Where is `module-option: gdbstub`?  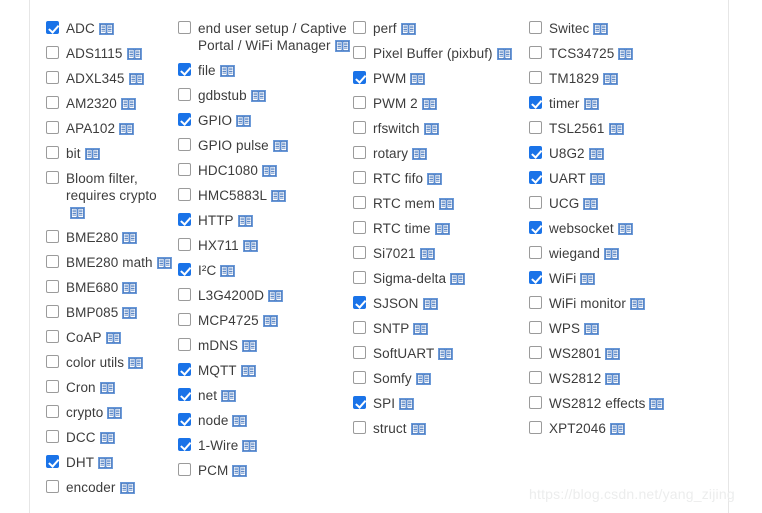
module-option: gdbstub is located at coordinates (264, 95).